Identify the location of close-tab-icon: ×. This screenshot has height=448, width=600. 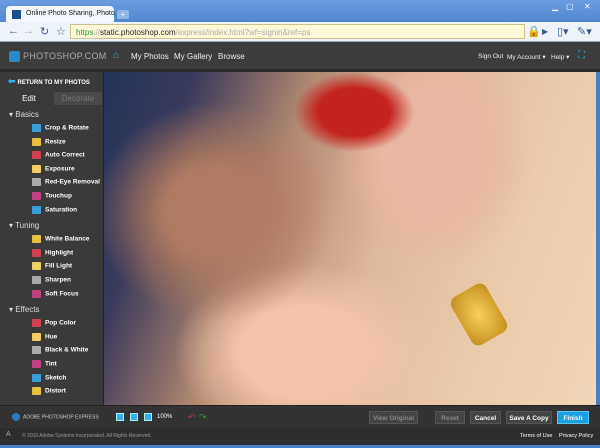
(108, 13).